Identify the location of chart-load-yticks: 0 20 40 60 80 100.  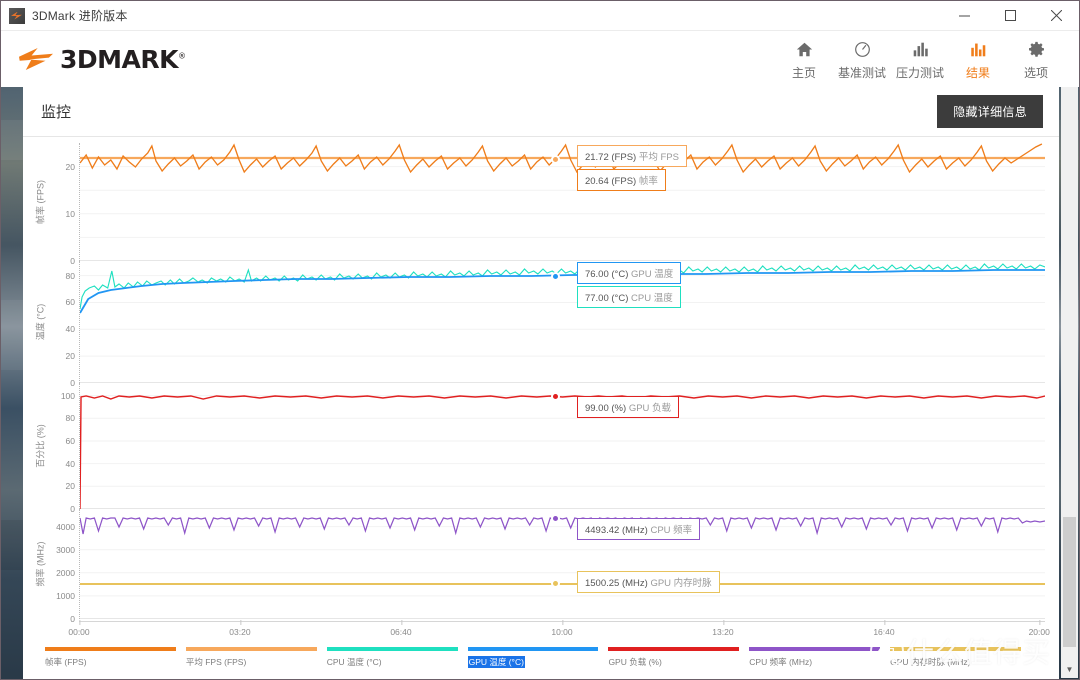
(67, 452).